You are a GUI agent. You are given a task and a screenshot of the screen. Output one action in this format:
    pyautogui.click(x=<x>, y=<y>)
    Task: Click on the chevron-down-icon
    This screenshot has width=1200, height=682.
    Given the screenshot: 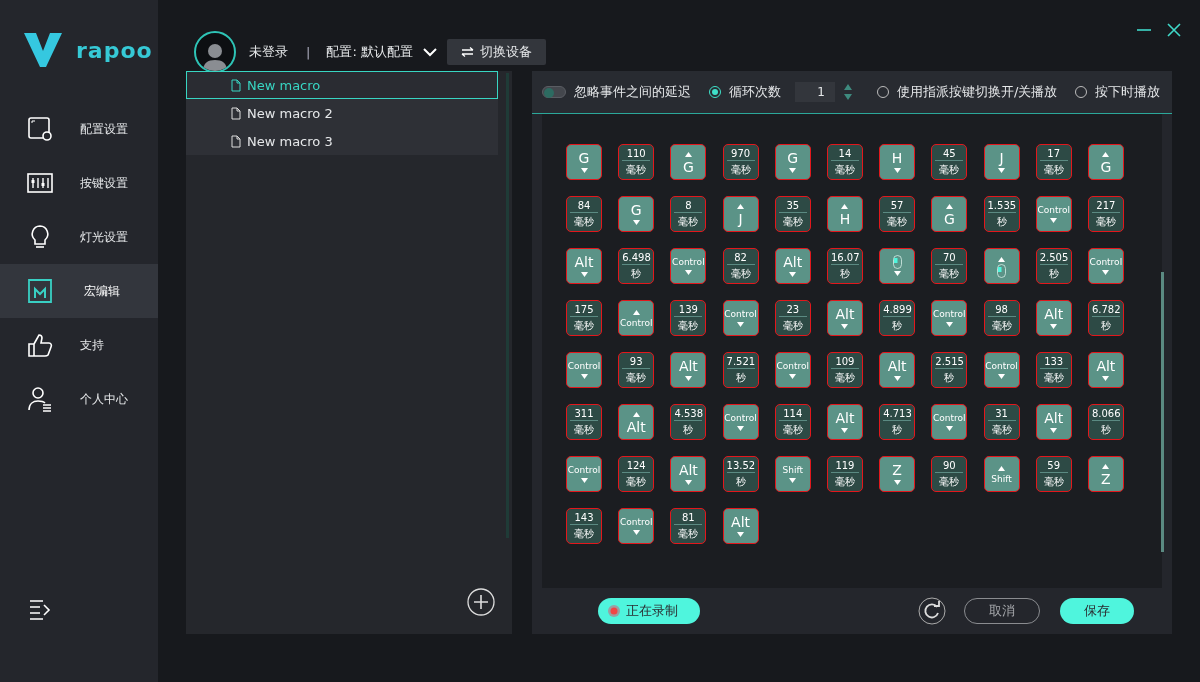 What is the action you would take?
    pyautogui.click(x=429, y=52)
    